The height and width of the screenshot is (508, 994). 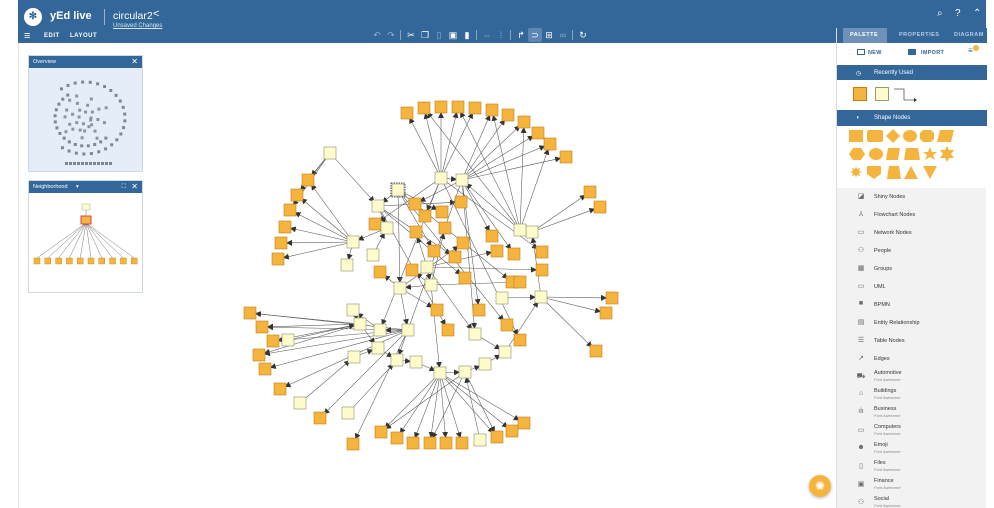 What do you see at coordinates (912, 485) in the screenshot?
I see `palette-item-finance: ▣ Finance Font Awesome` at bounding box center [912, 485].